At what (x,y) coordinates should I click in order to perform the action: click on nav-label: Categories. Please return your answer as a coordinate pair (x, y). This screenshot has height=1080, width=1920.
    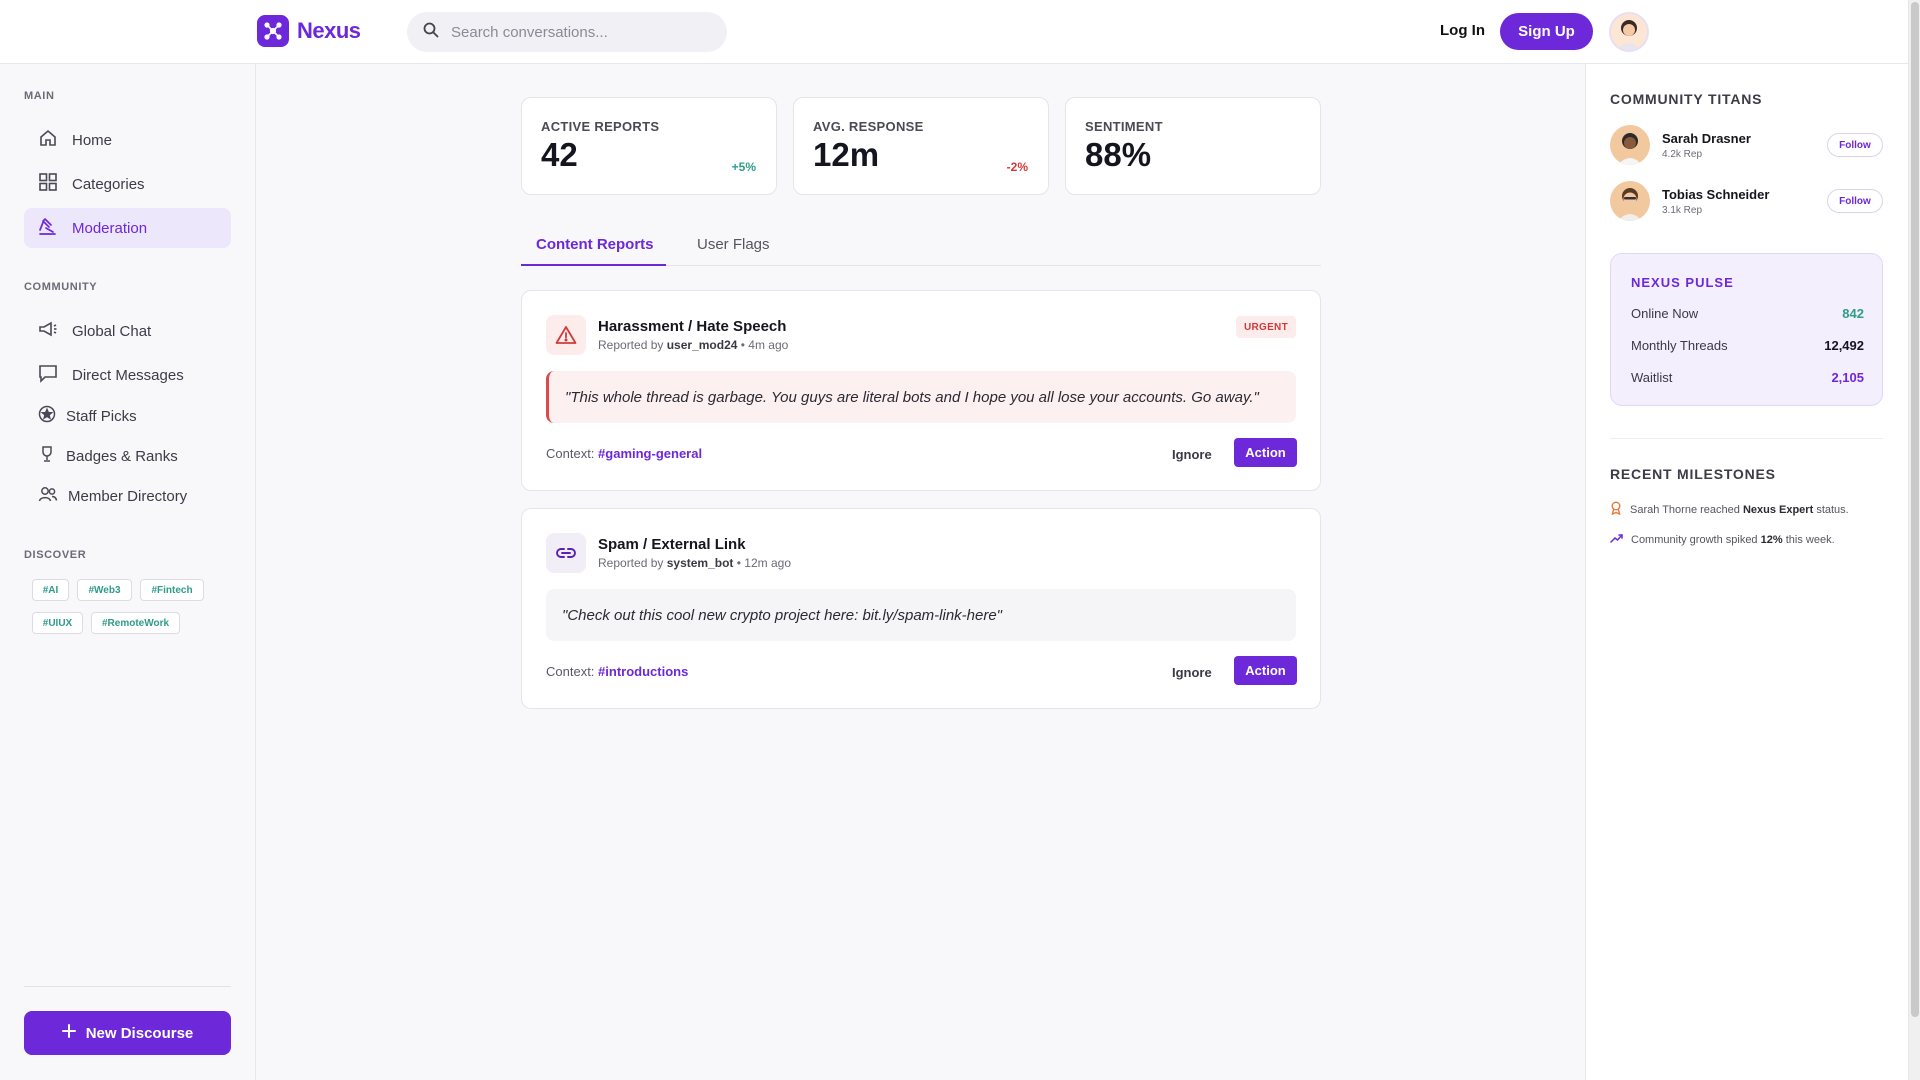
    Looking at the image, I should click on (108, 184).